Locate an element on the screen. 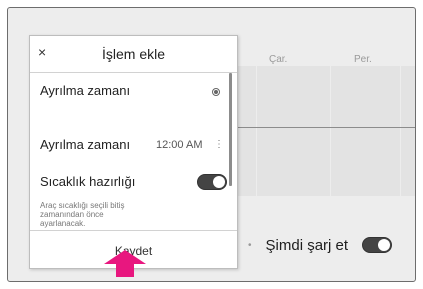 The image size is (423, 289). climate-prep-toggle is located at coordinates (212, 182).